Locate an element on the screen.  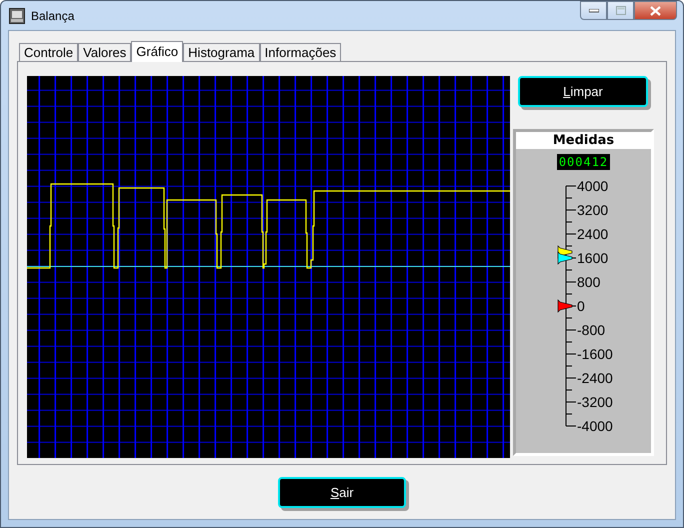
maximize-icon is located at coordinates (621, 10).